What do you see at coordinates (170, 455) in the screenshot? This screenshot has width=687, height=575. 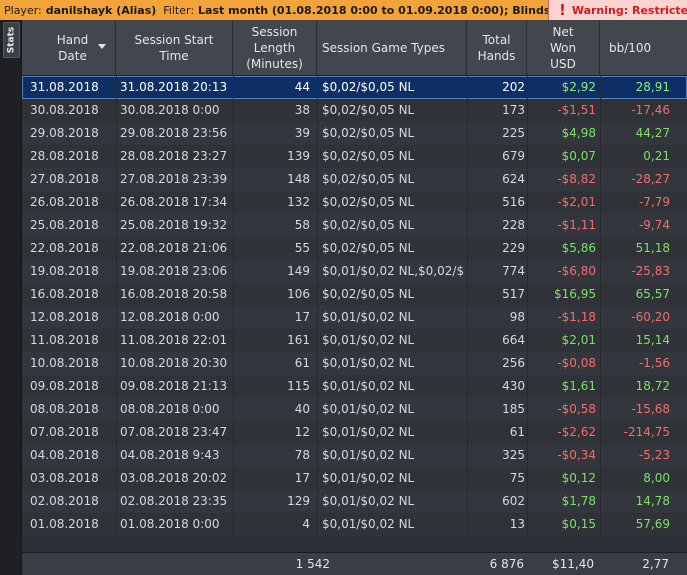 I see `cell-session-start: 04.08.2018 9:43` at bounding box center [170, 455].